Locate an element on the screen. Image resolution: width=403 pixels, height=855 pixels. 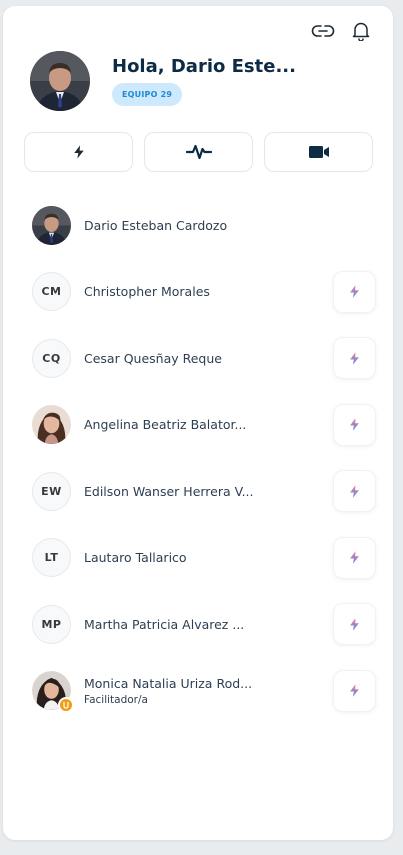
activity-icon is located at coordinates (198, 152).